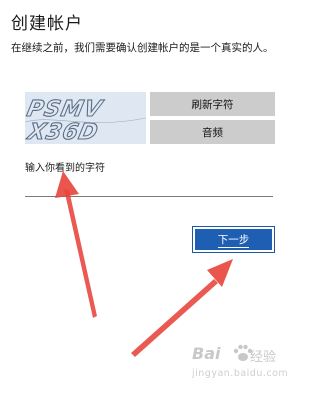 Image resolution: width=320 pixels, height=400 pixels. What do you see at coordinates (212, 104) in the screenshot?
I see `refresh-characters-button: 刷新字符` at bounding box center [212, 104].